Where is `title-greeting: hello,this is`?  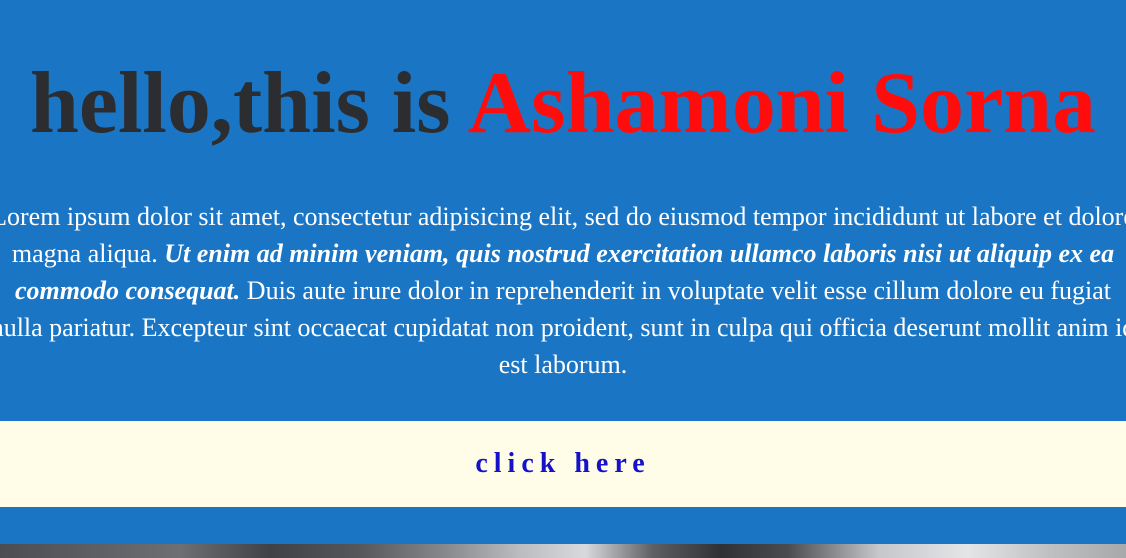 title-greeting: hello,this is is located at coordinates (248, 103).